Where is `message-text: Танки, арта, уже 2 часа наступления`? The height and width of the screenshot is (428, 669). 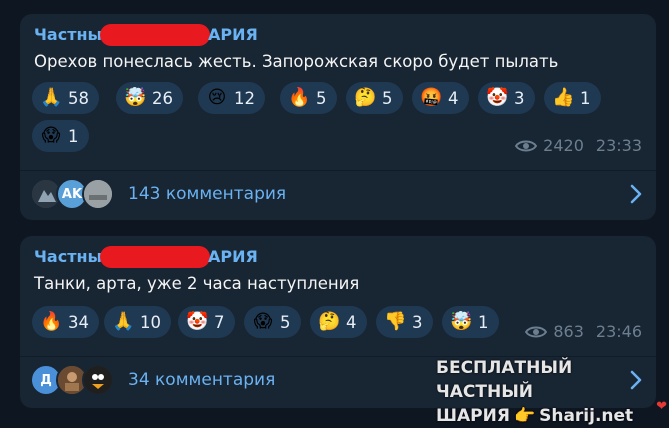 message-text: Танки, арта, уже 2 часа наступления is located at coordinates (197, 283).